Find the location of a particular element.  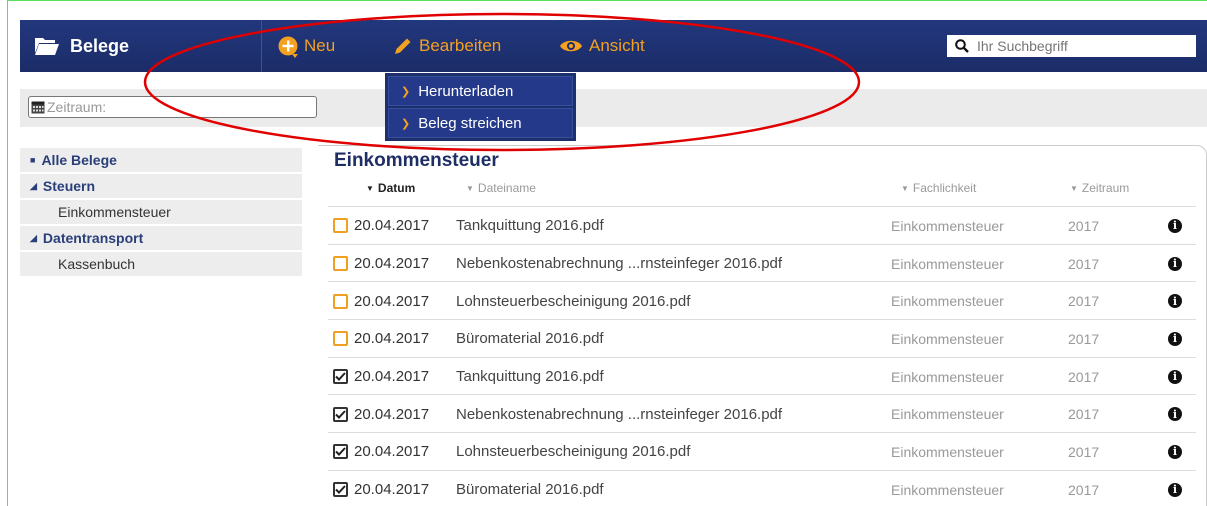

bearbeiten-dropdown: ❯ Herunterladen ❯ Beleg streichen is located at coordinates (480, 107).